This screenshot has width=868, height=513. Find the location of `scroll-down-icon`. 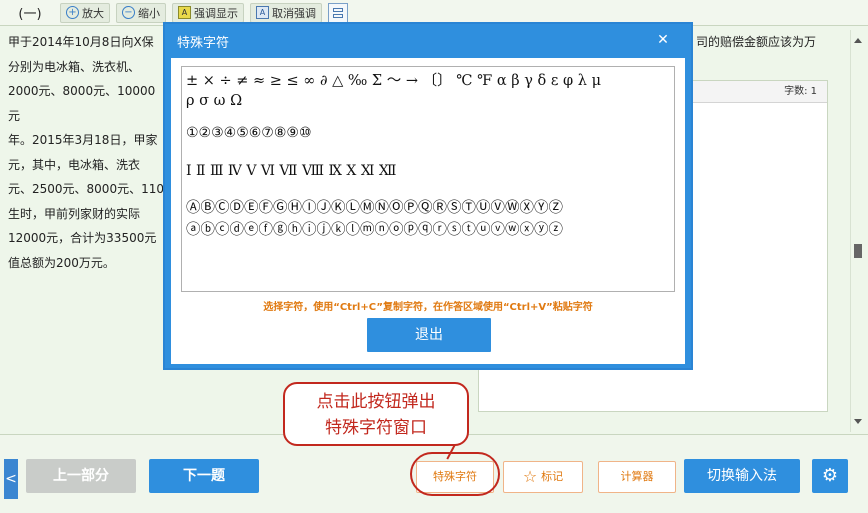

scroll-down-icon is located at coordinates (858, 421).